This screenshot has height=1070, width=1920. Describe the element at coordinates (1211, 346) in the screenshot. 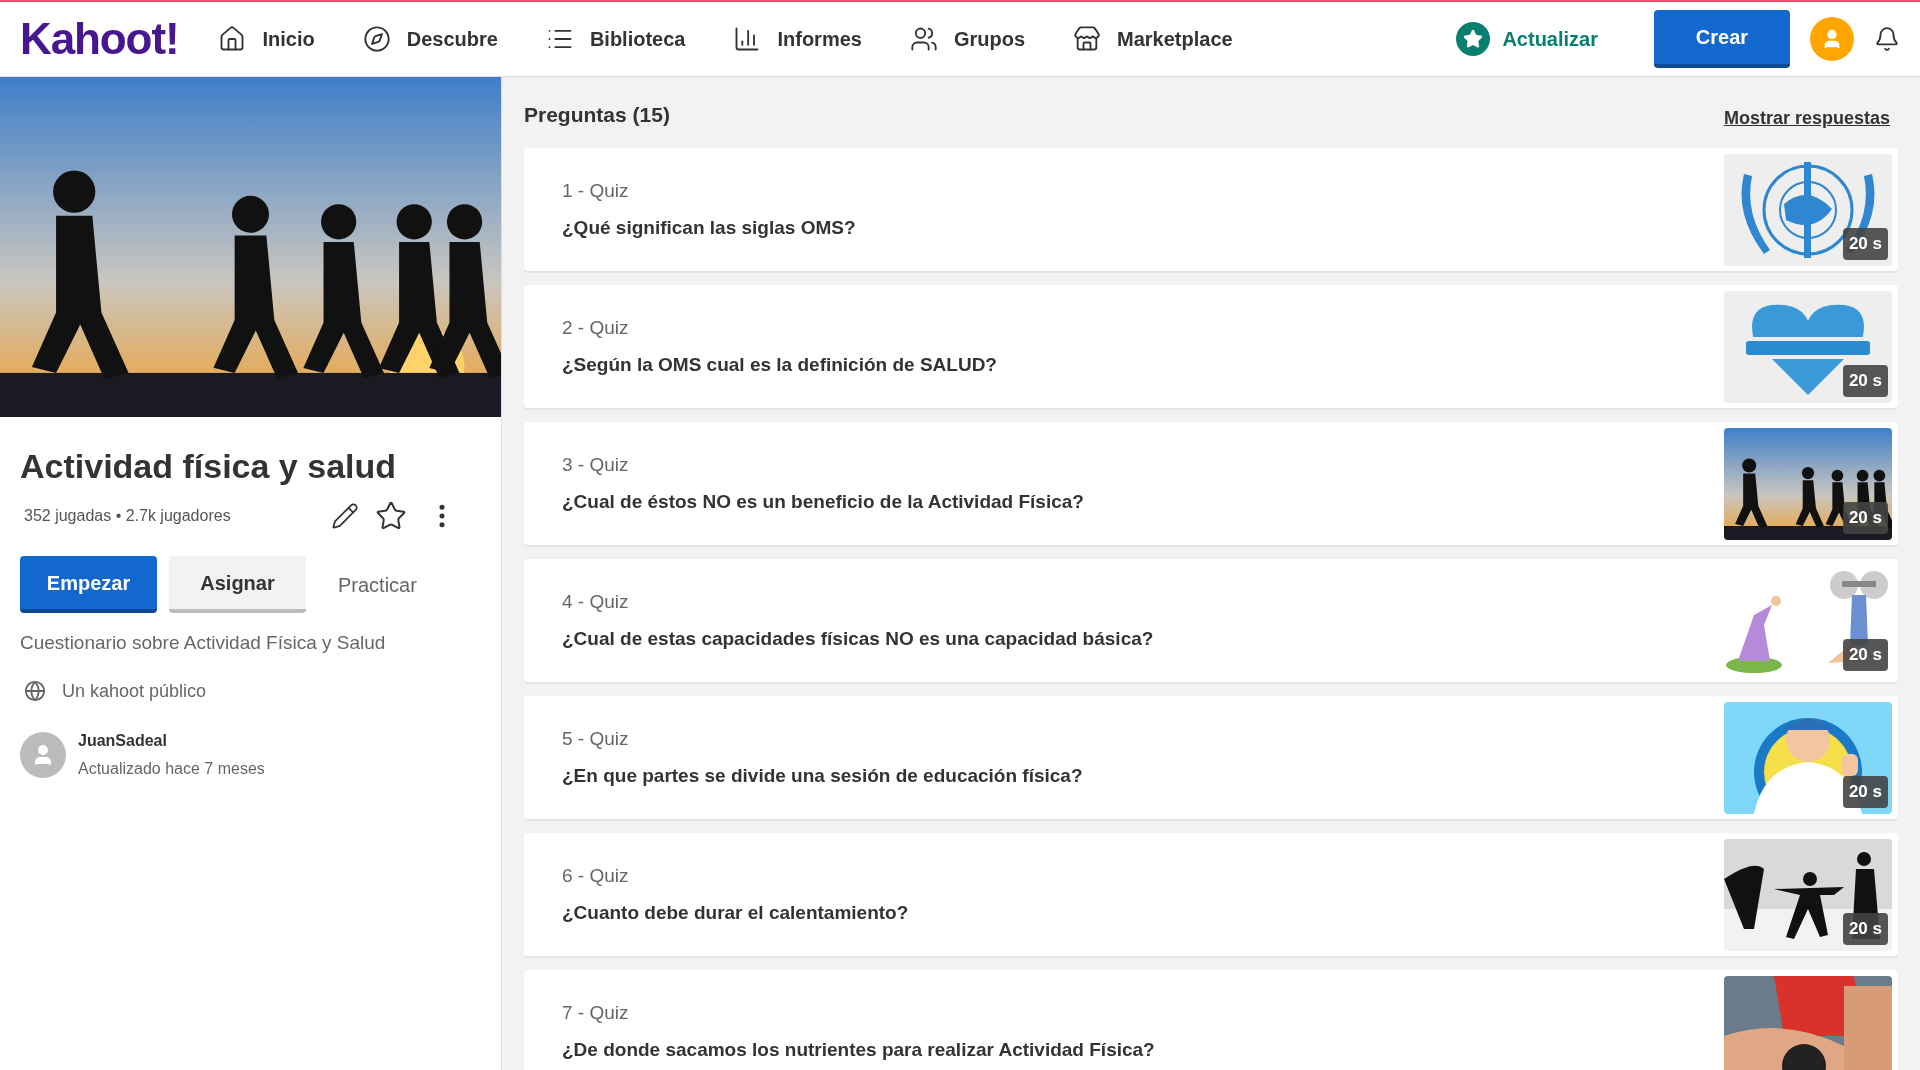

I see `question-card: 2 - Quiz ¿Según la OMS cual es la definición de SALUD? 20 s` at that location.